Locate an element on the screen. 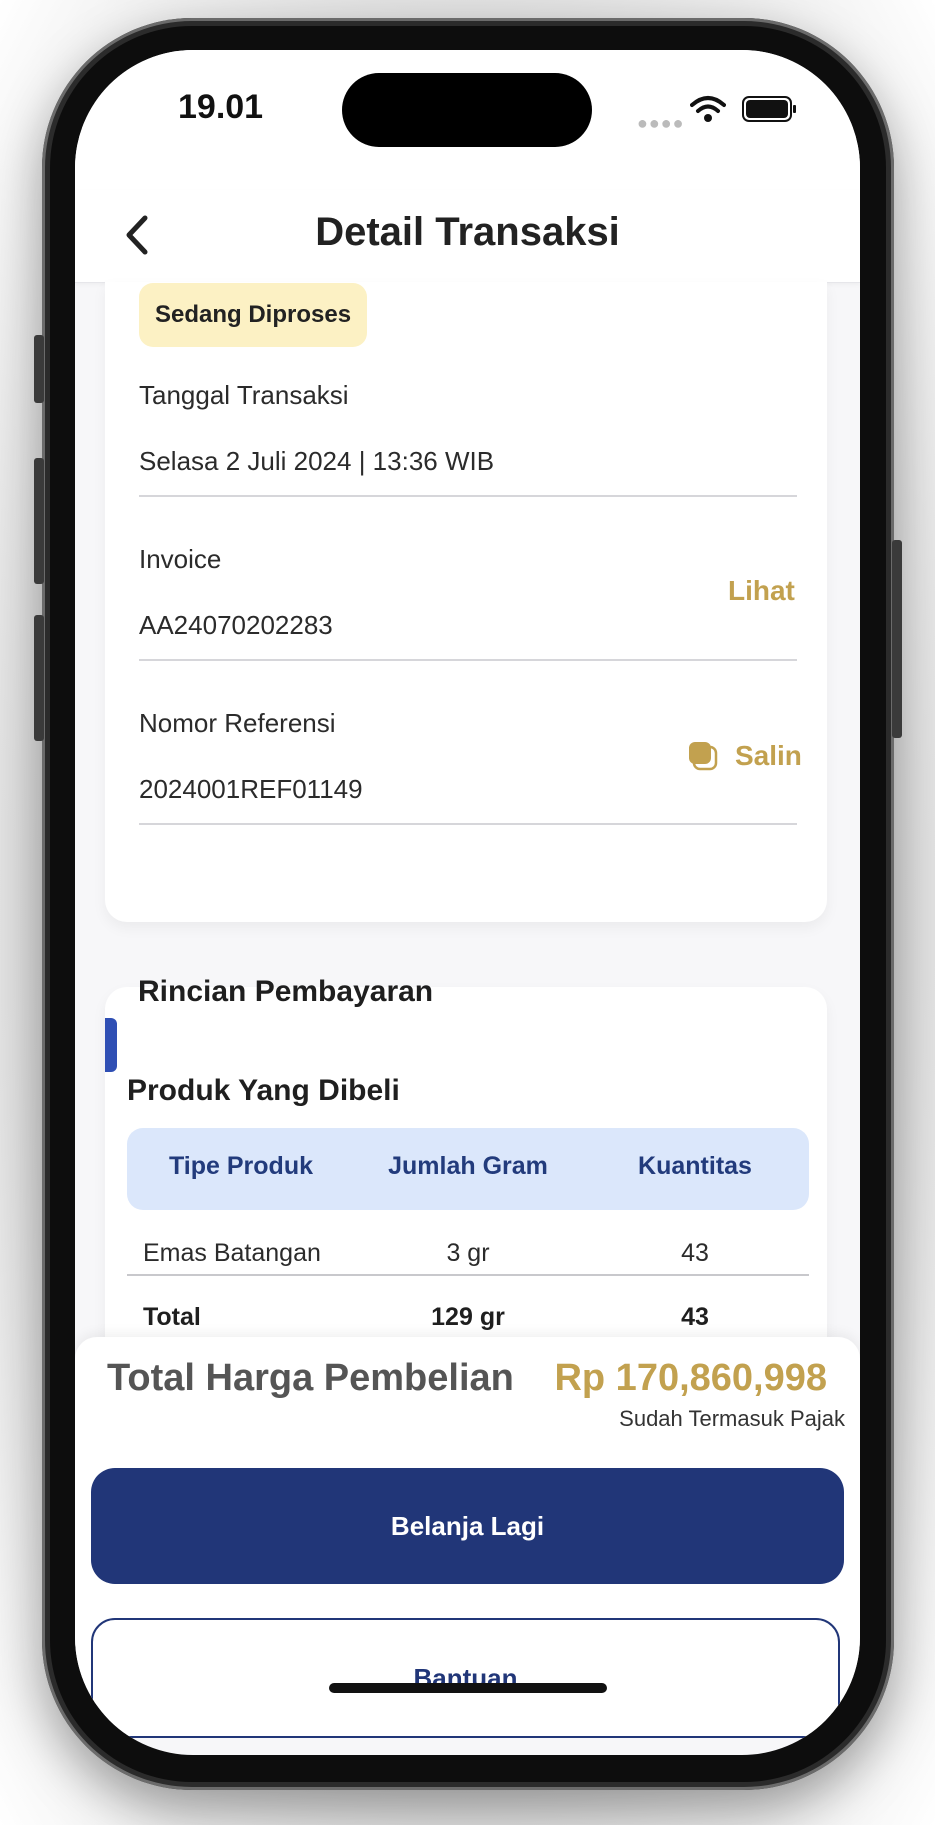 The height and width of the screenshot is (1825, 935). total-grams: 129 gr is located at coordinates (468, 1317).